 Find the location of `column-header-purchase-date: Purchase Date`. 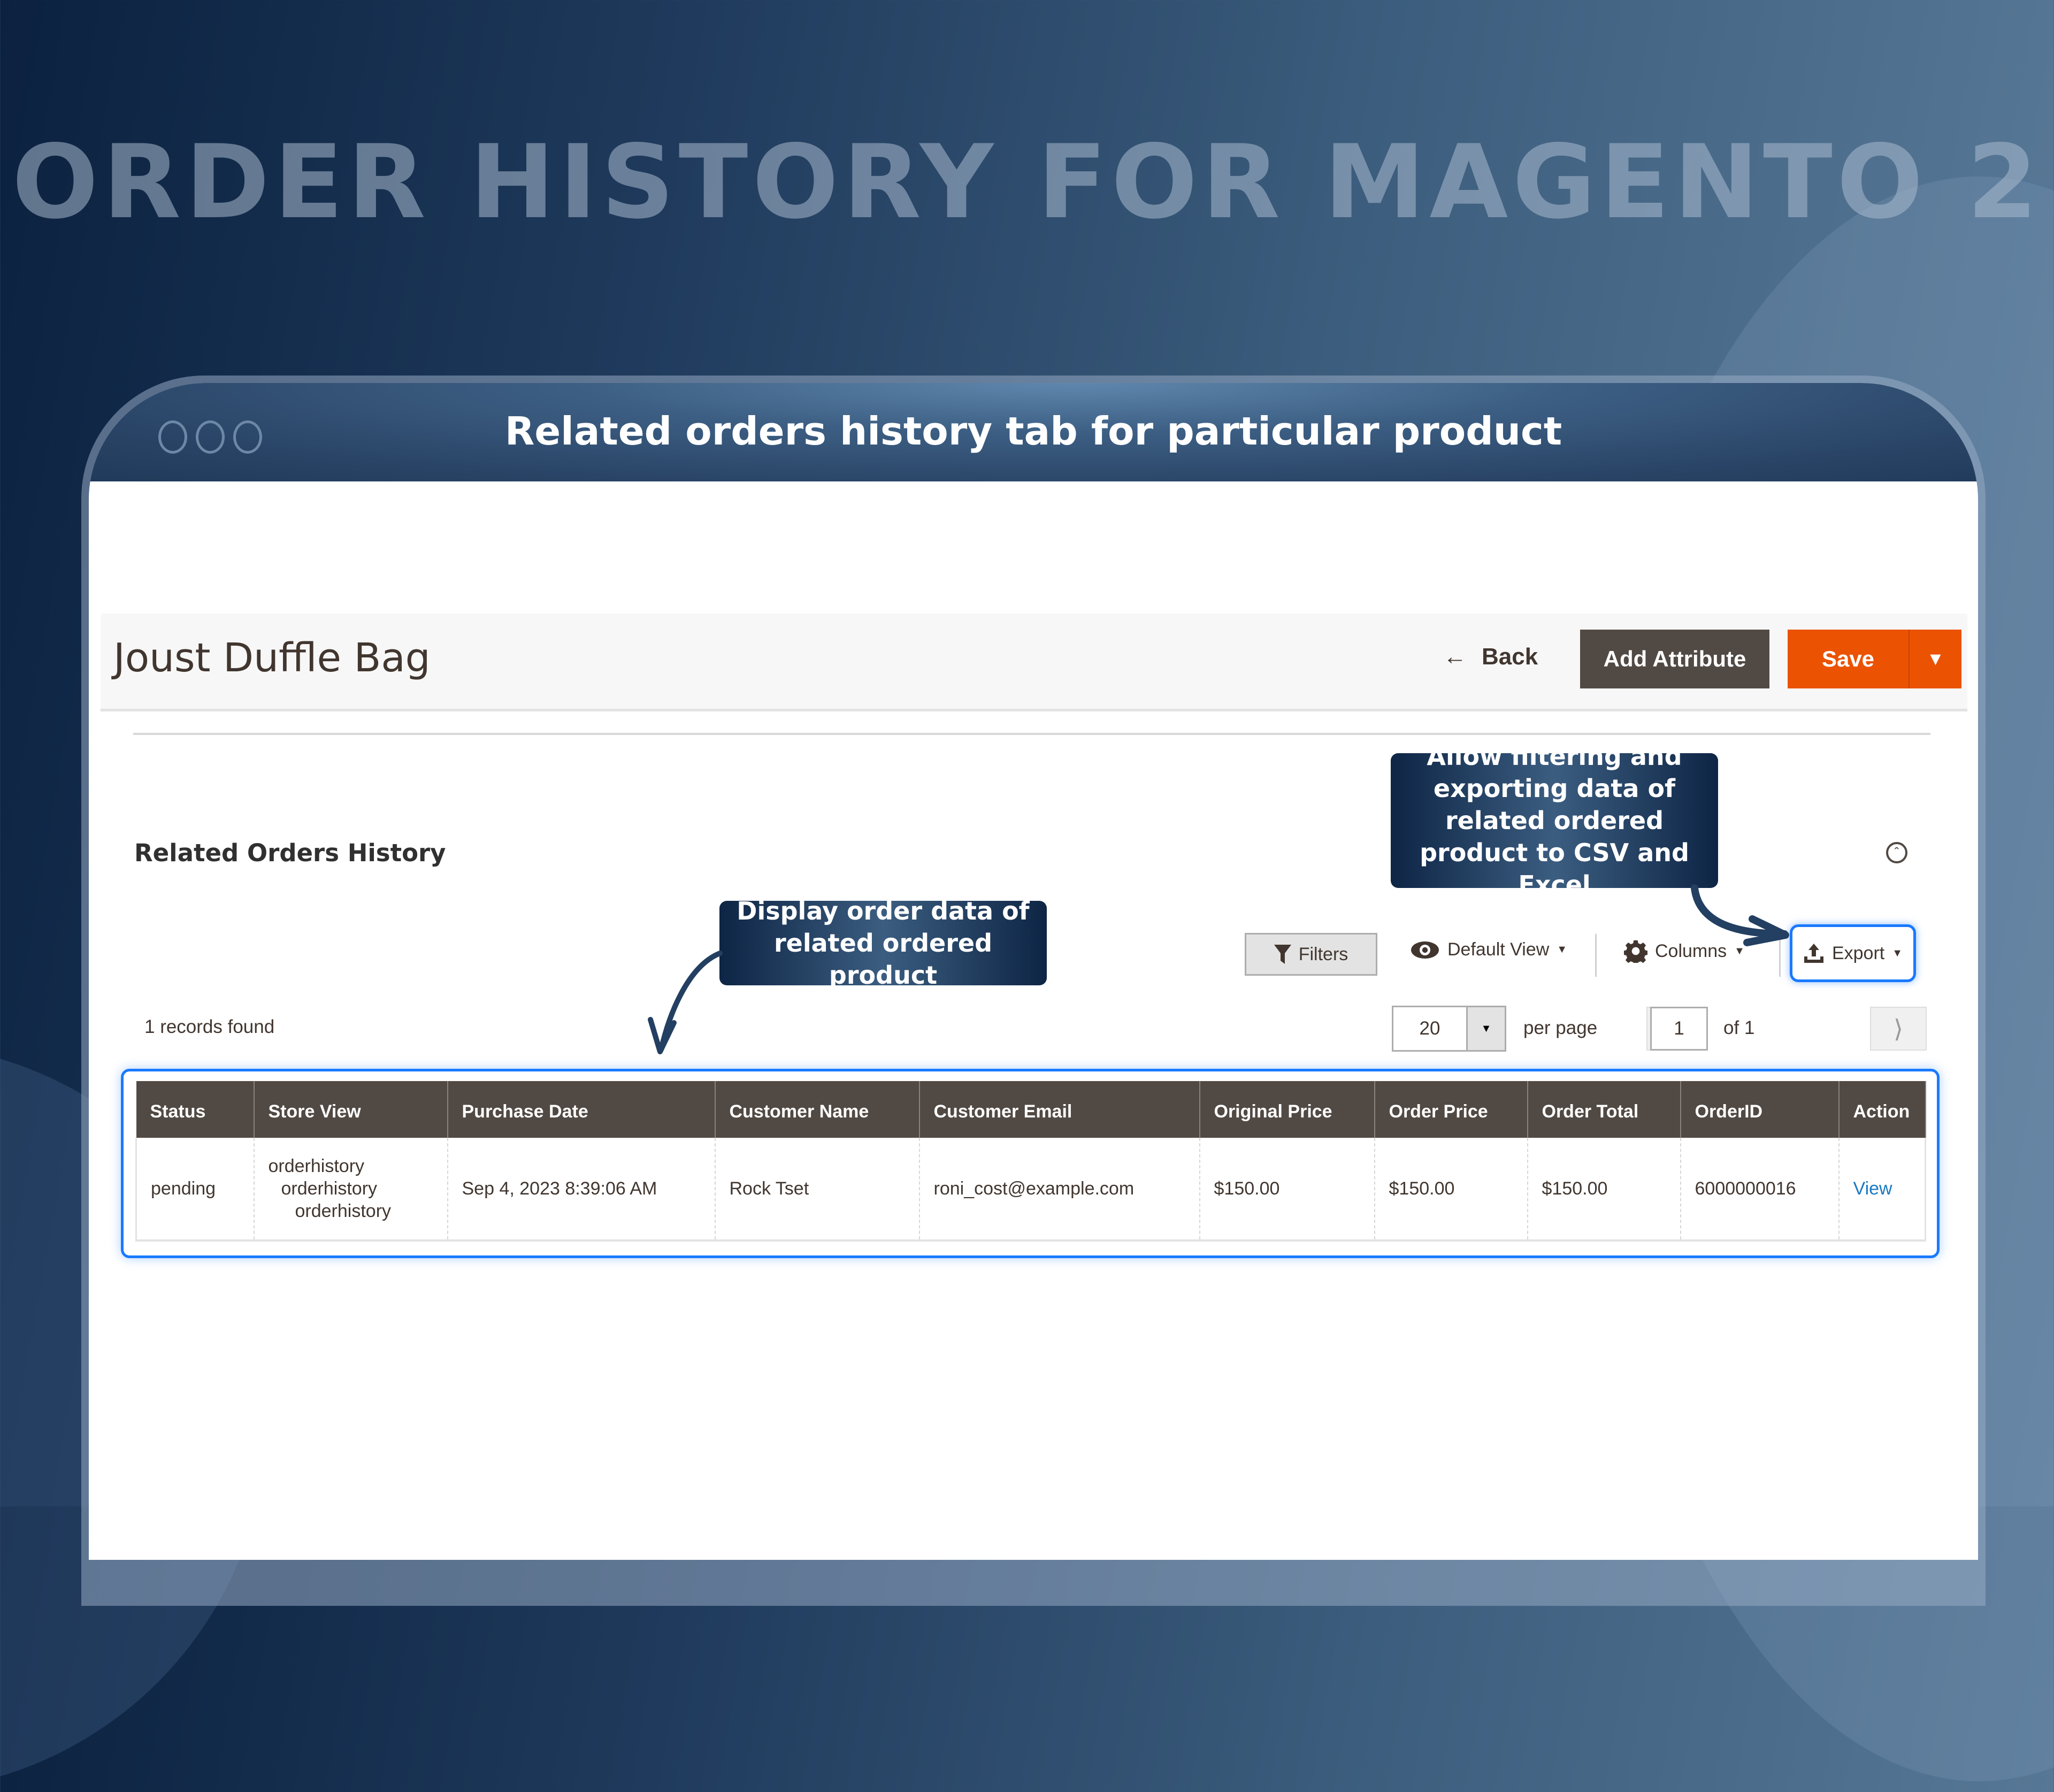

column-header-purchase-date: Purchase Date is located at coordinates (581, 1109).